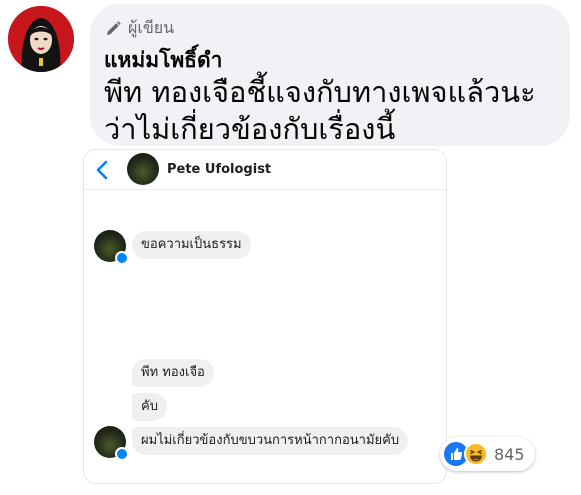  Describe the element at coordinates (151, 27) in the screenshot. I see `author-badge-label: ผู้เขียน` at that location.